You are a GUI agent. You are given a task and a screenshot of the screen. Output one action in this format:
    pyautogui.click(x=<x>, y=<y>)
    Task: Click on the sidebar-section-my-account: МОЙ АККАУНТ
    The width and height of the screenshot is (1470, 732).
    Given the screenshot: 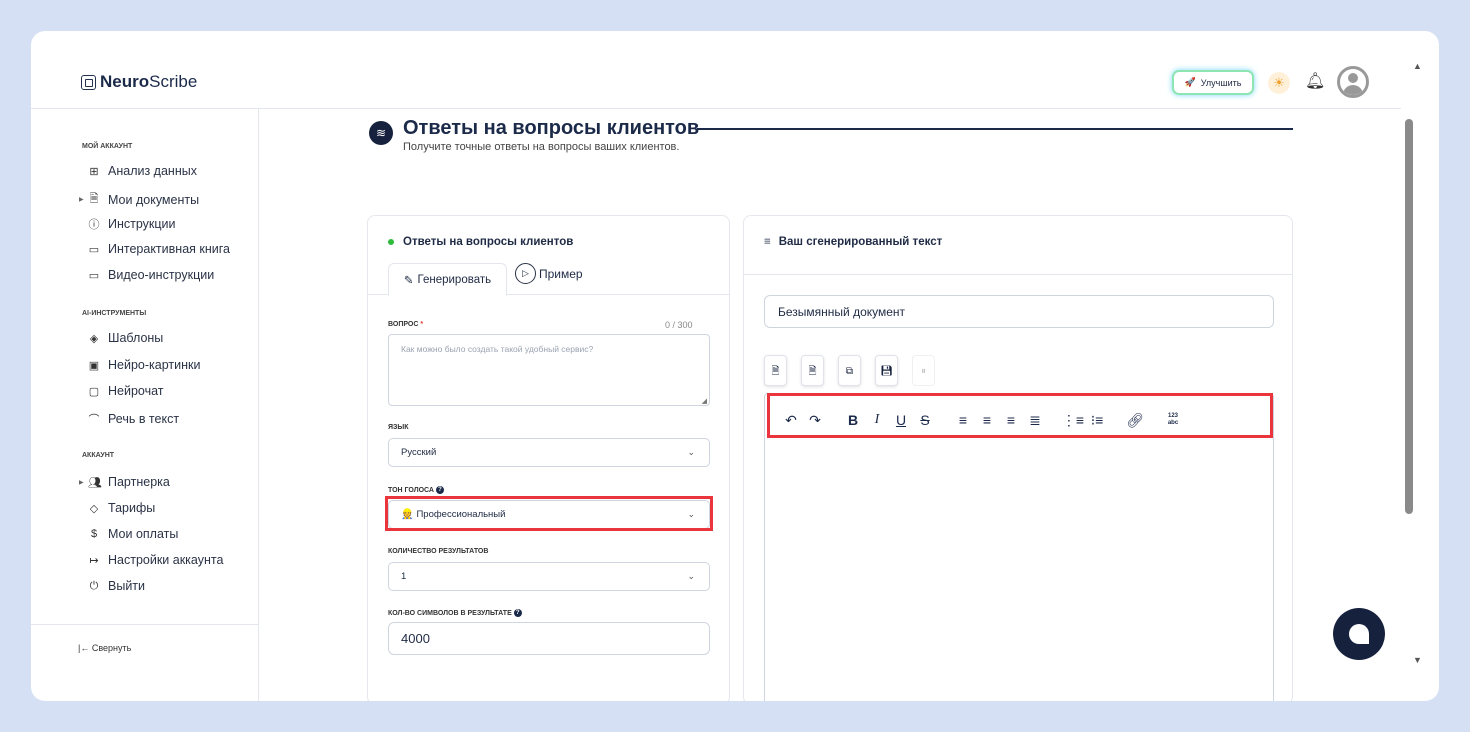 What is the action you would take?
    pyautogui.click(x=107, y=146)
    